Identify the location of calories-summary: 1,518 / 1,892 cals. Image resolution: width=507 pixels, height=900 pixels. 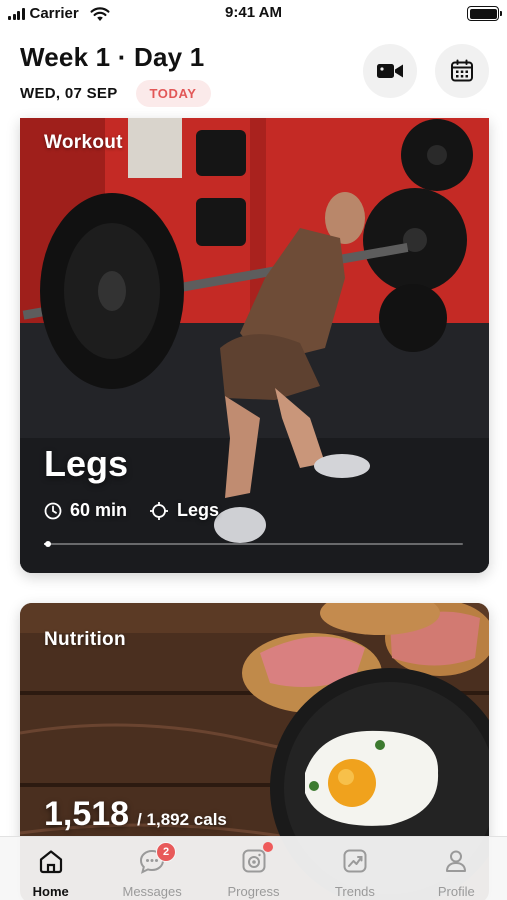
(135, 814).